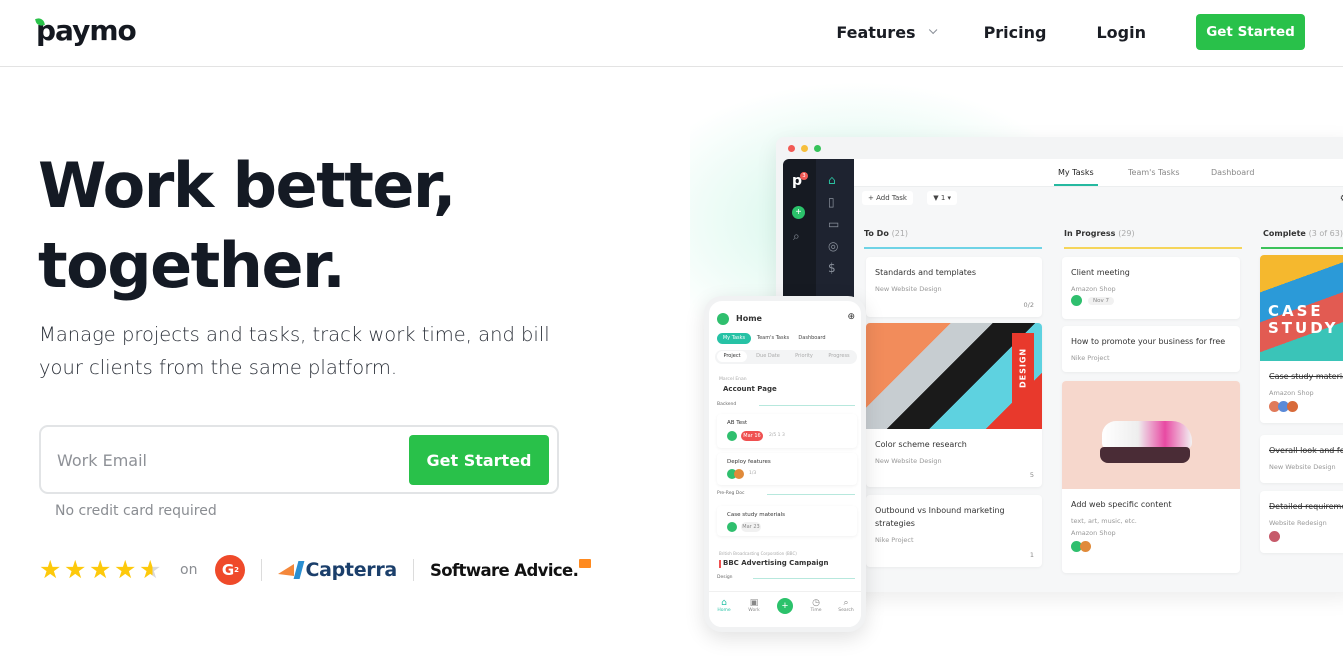  I want to click on window-controls, so click(807, 148).